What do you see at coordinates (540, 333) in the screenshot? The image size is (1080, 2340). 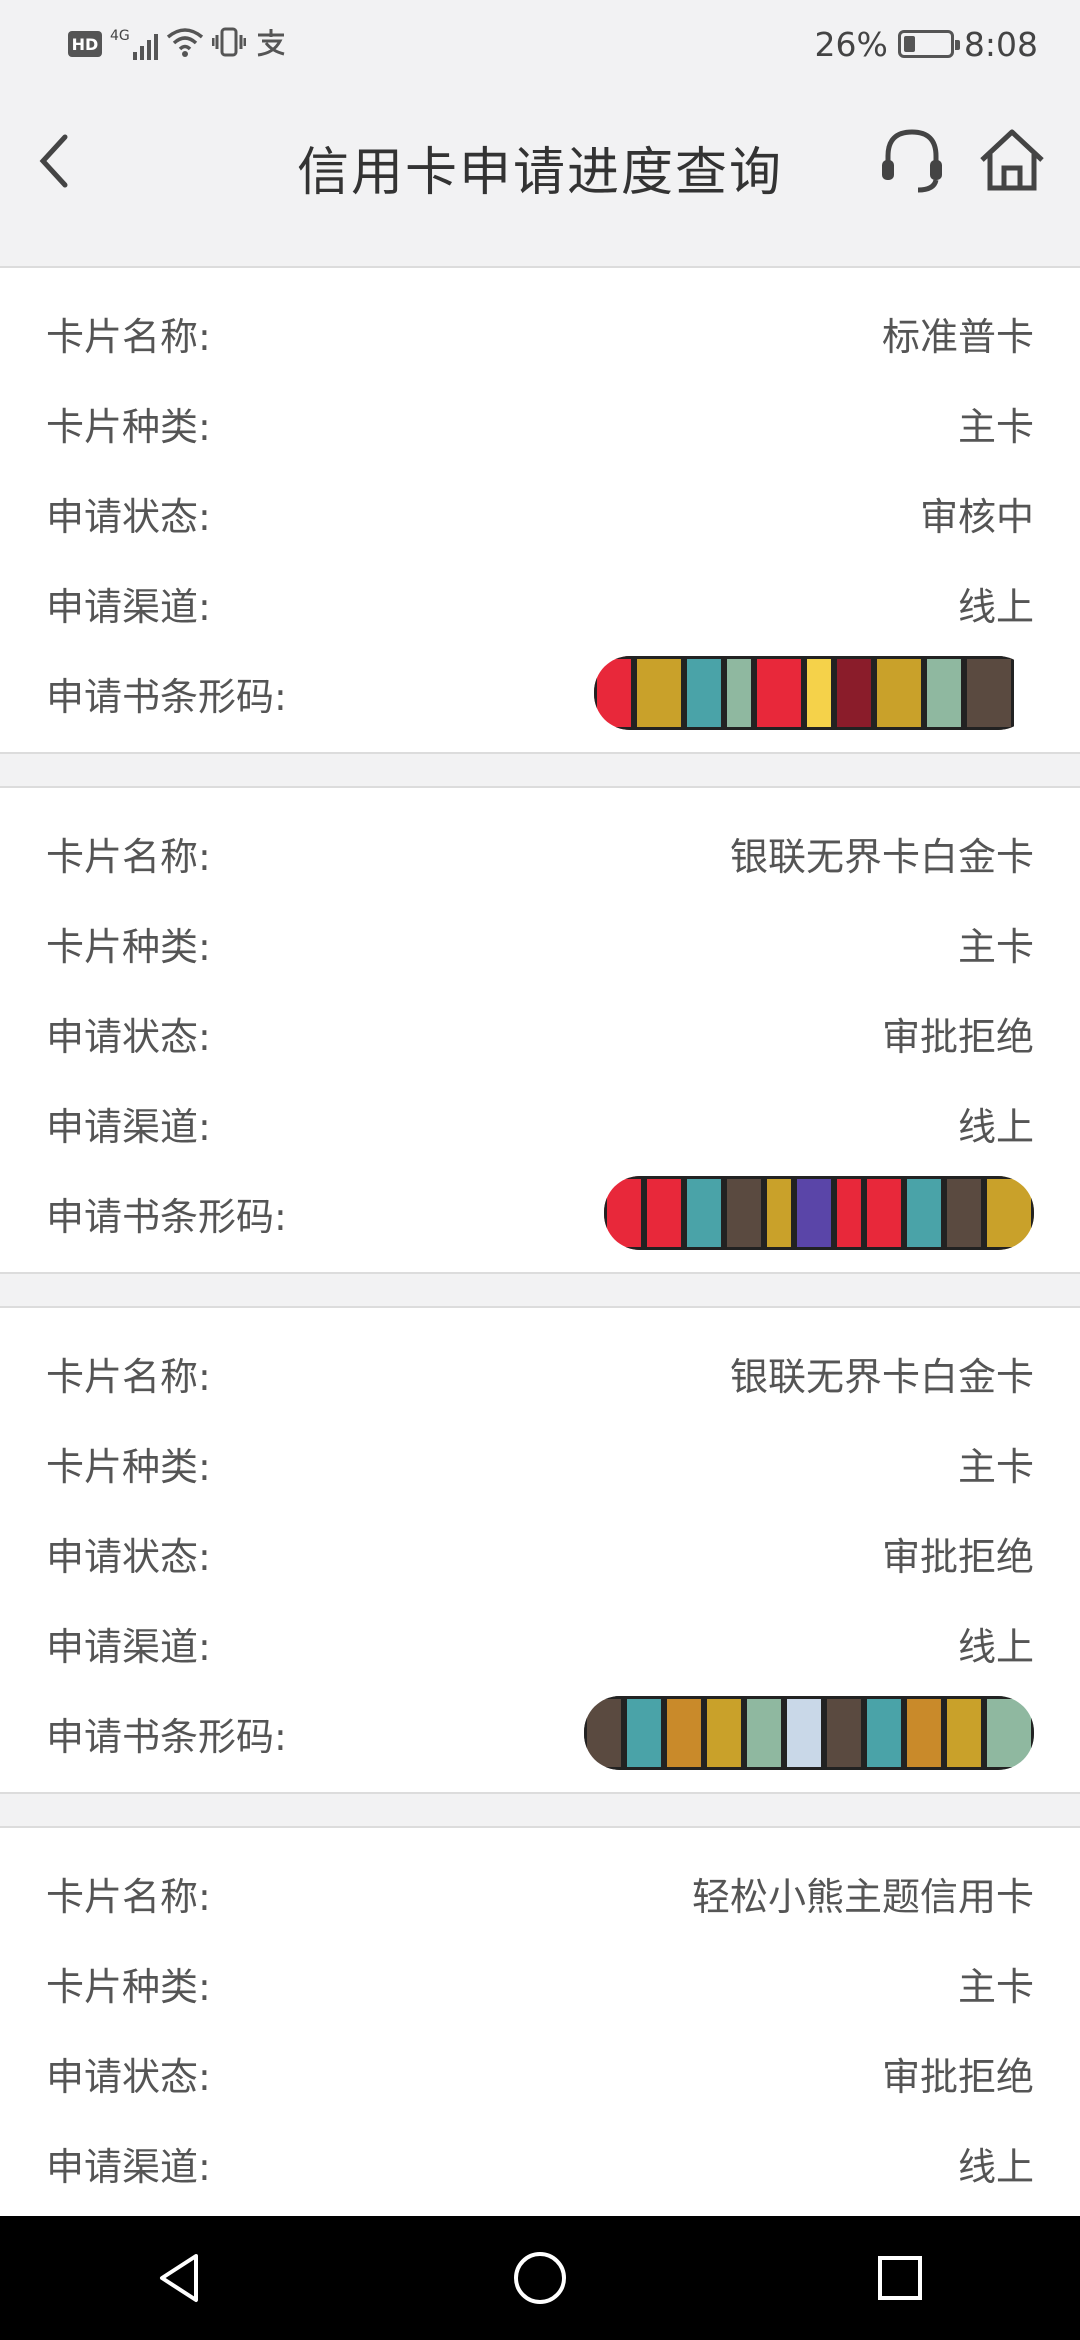 I see `card-name-row: 卡片名称: 标准普卡` at bounding box center [540, 333].